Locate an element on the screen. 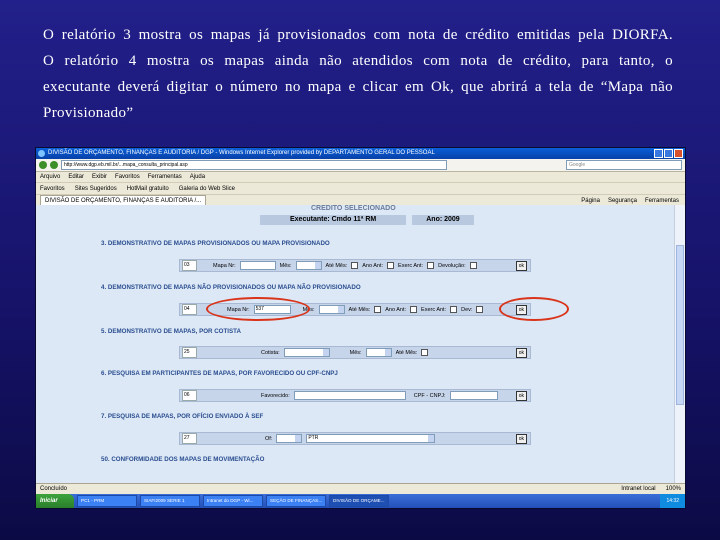 This screenshot has width=720, height=540. back-icon is located at coordinates (43, 165).